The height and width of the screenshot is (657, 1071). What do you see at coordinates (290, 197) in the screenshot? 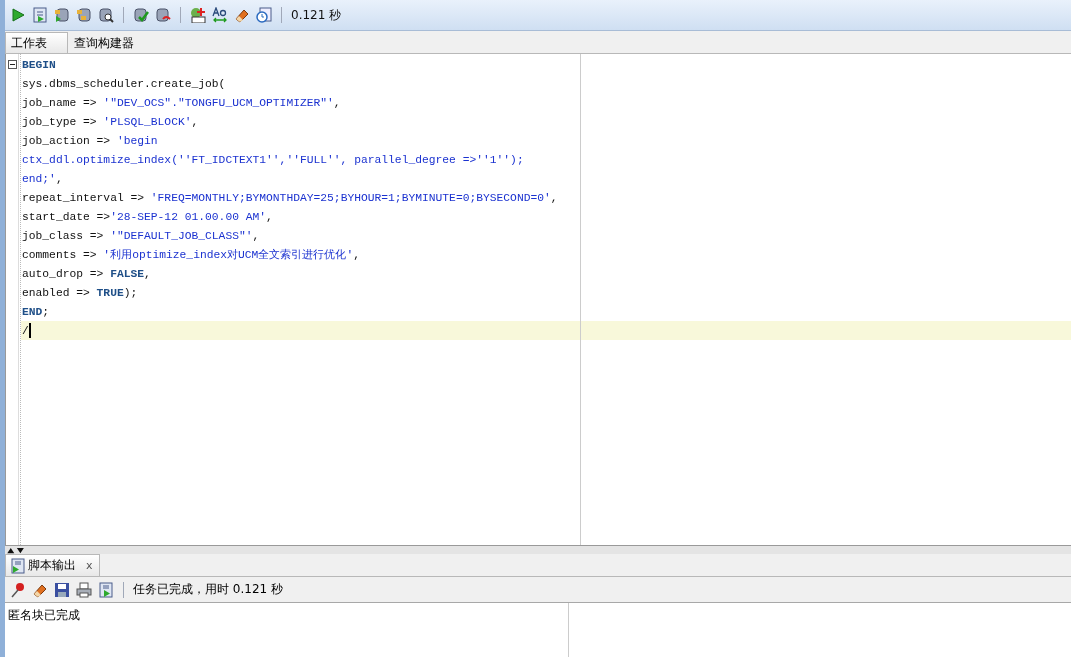
I see `code-line: repeat_interval => 'FREQ=MONTHLY;BYMONTHDAY=25;BYHOUR=1;BYMINUTE=0;BYSECOND=0',` at bounding box center [290, 197].